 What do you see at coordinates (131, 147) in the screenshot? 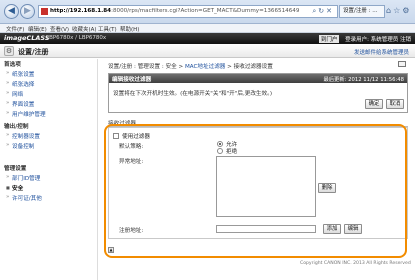
I see `default-policy-label: 默认策略:` at bounding box center [131, 147].